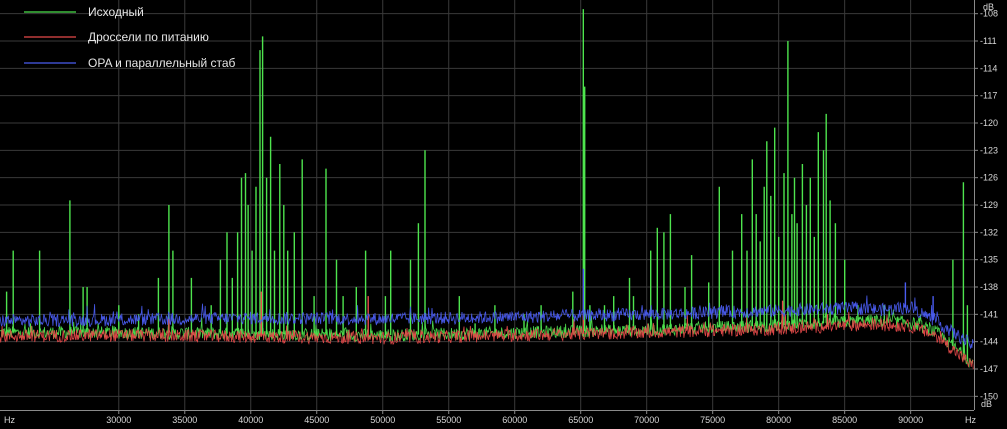 The width and height of the screenshot is (1007, 429). I want to click on y-tick-label: -138, so click(989, 287).